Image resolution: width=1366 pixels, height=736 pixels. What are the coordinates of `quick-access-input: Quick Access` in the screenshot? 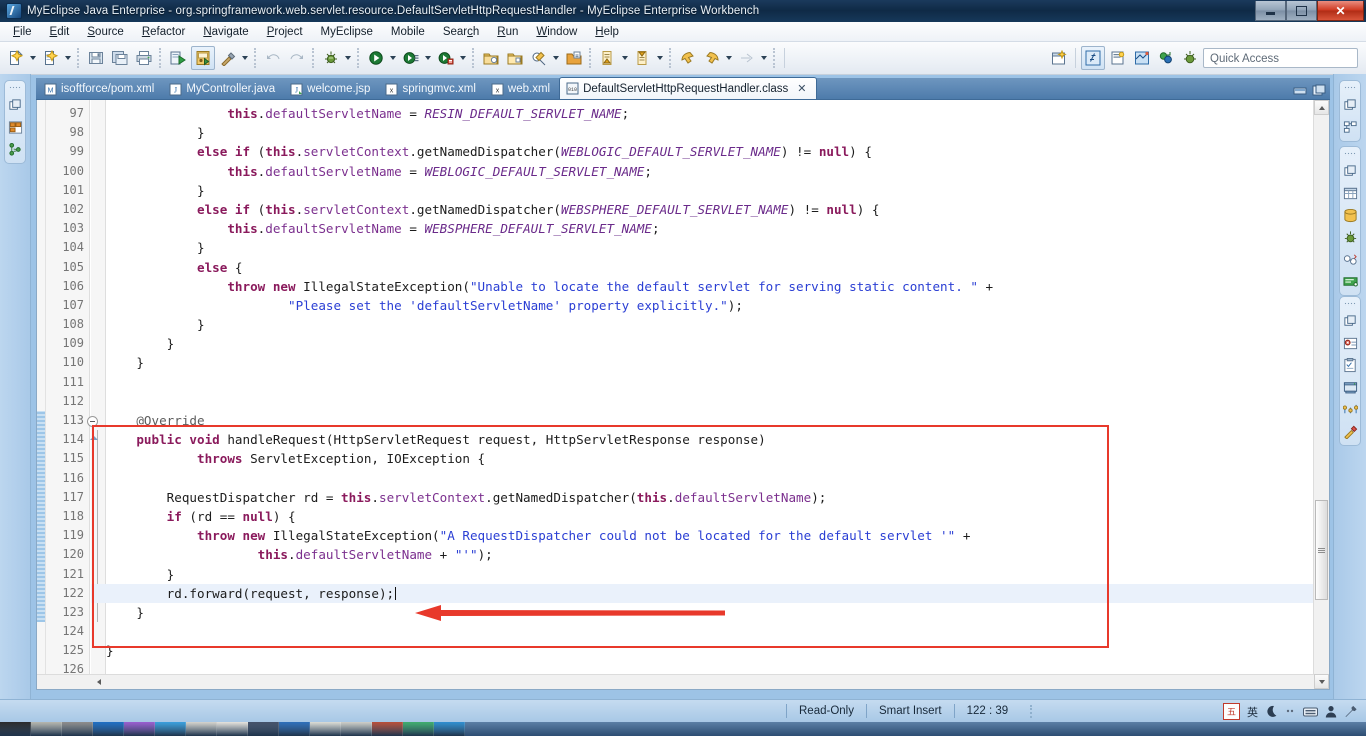 It's located at (1280, 58).